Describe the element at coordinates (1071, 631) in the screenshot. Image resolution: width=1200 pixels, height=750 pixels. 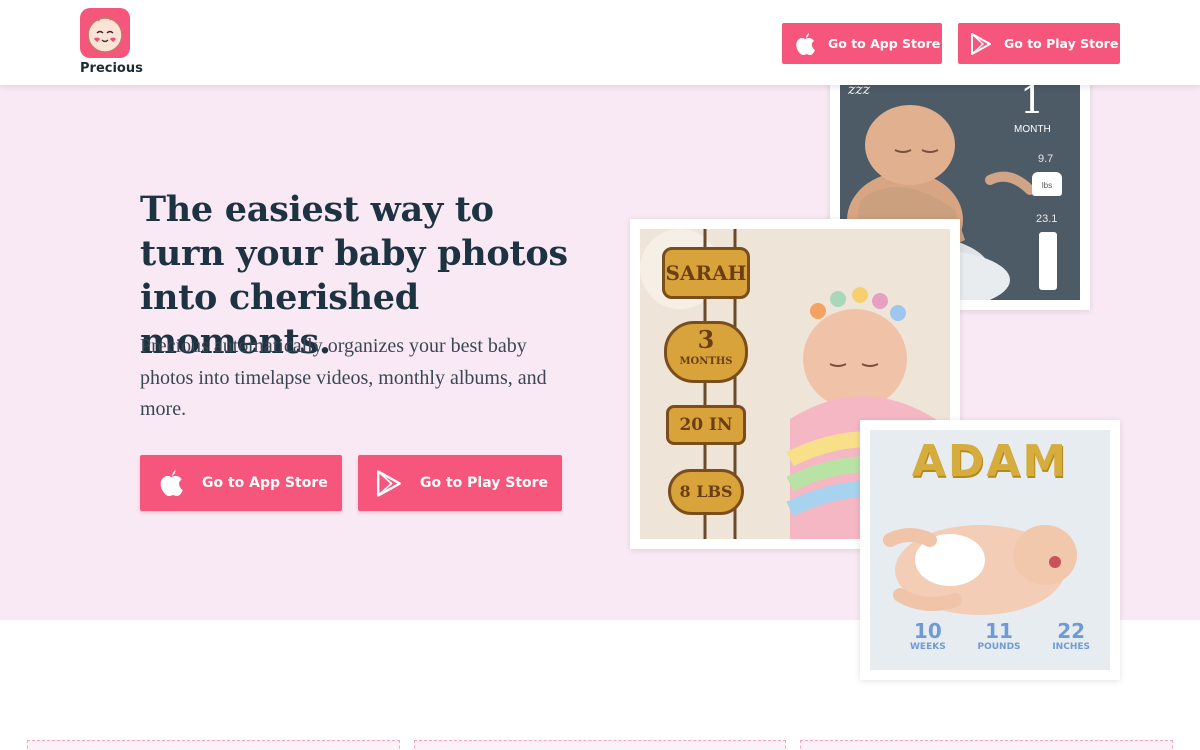
I see `stat-inches-value: 22` at that location.